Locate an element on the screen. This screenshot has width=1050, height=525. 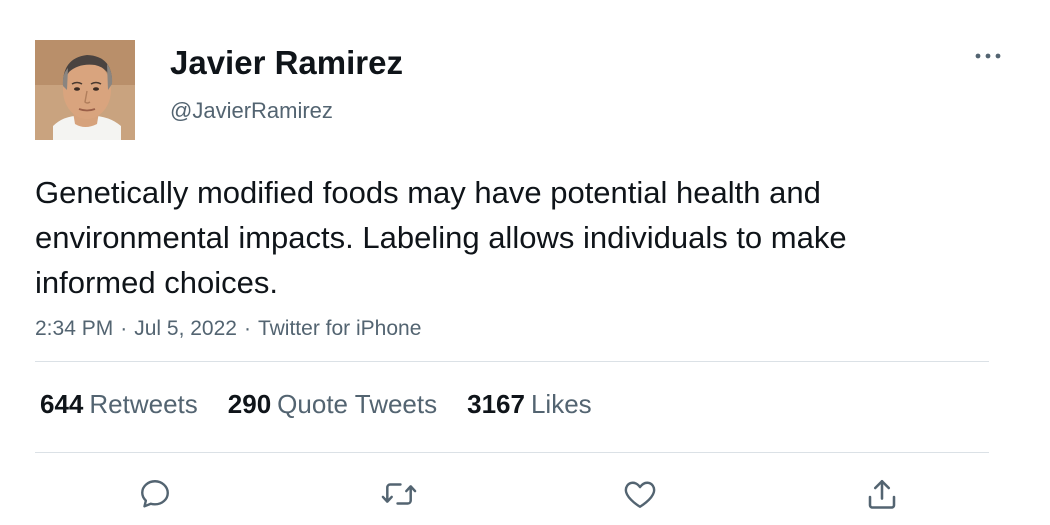
avatar is located at coordinates (85, 90).